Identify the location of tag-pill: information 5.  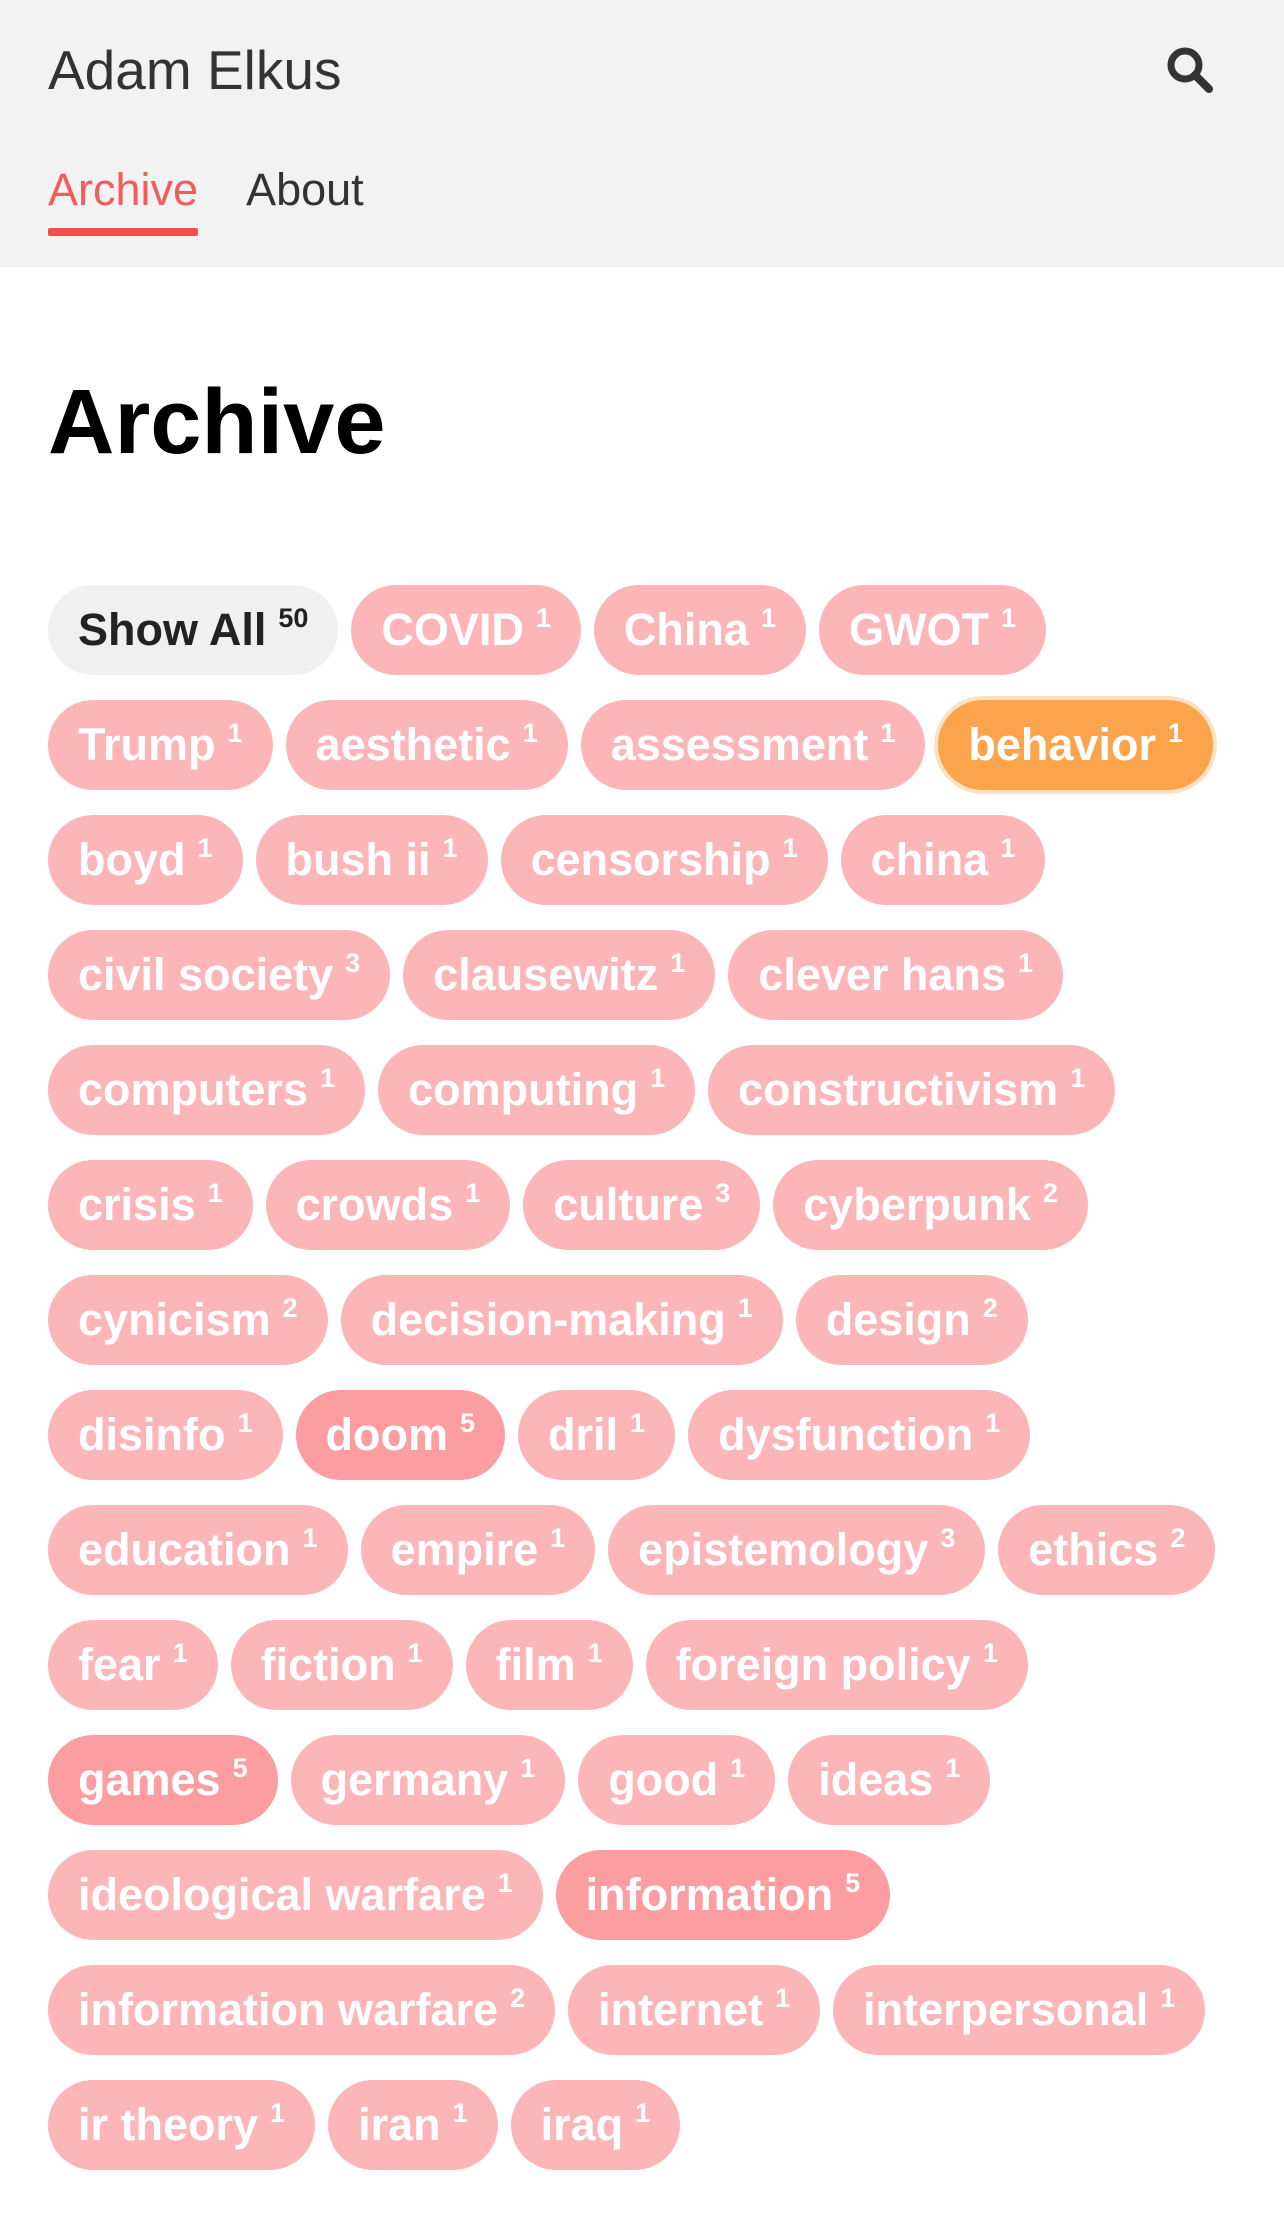
(723, 1895).